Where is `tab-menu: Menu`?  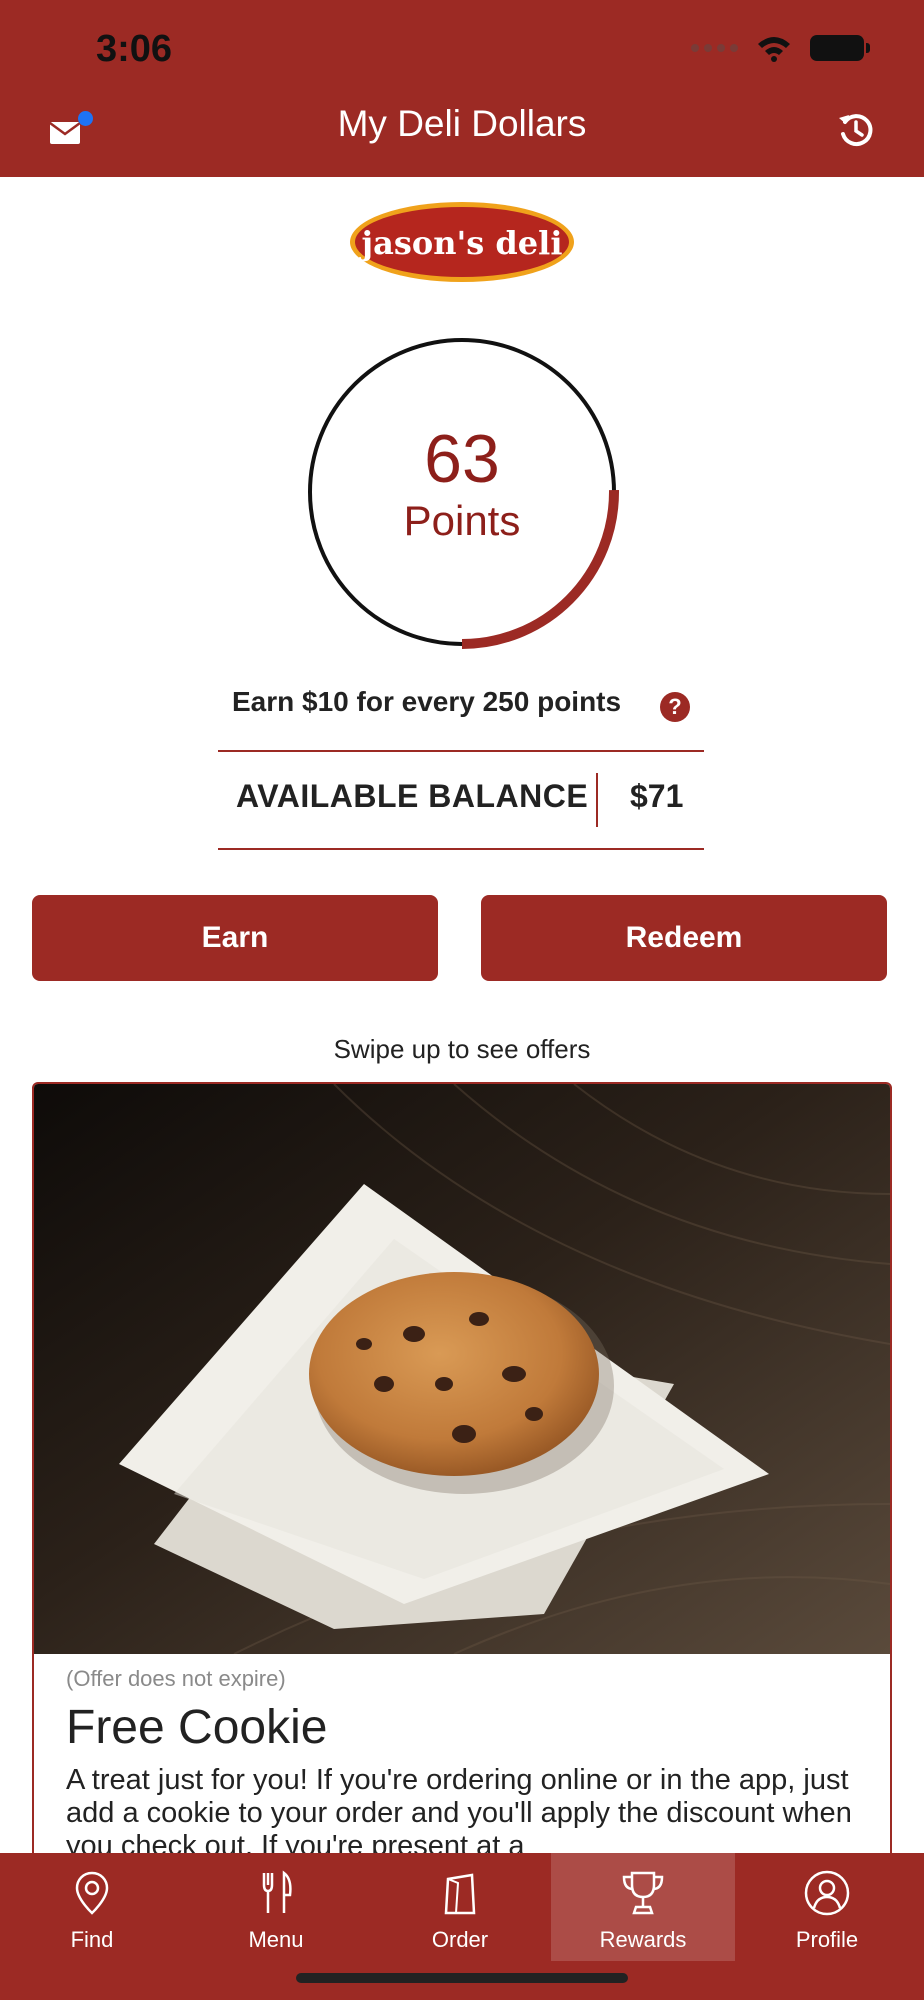
tab-menu: Menu is located at coordinates (276, 1907).